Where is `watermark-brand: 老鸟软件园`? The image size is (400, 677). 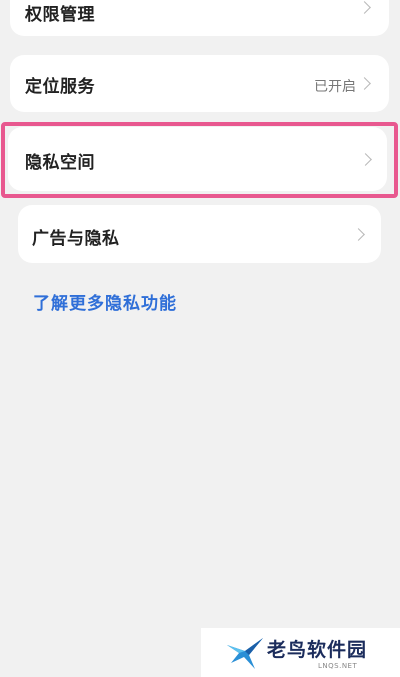 watermark-brand: 老鸟软件园 is located at coordinates (317, 650).